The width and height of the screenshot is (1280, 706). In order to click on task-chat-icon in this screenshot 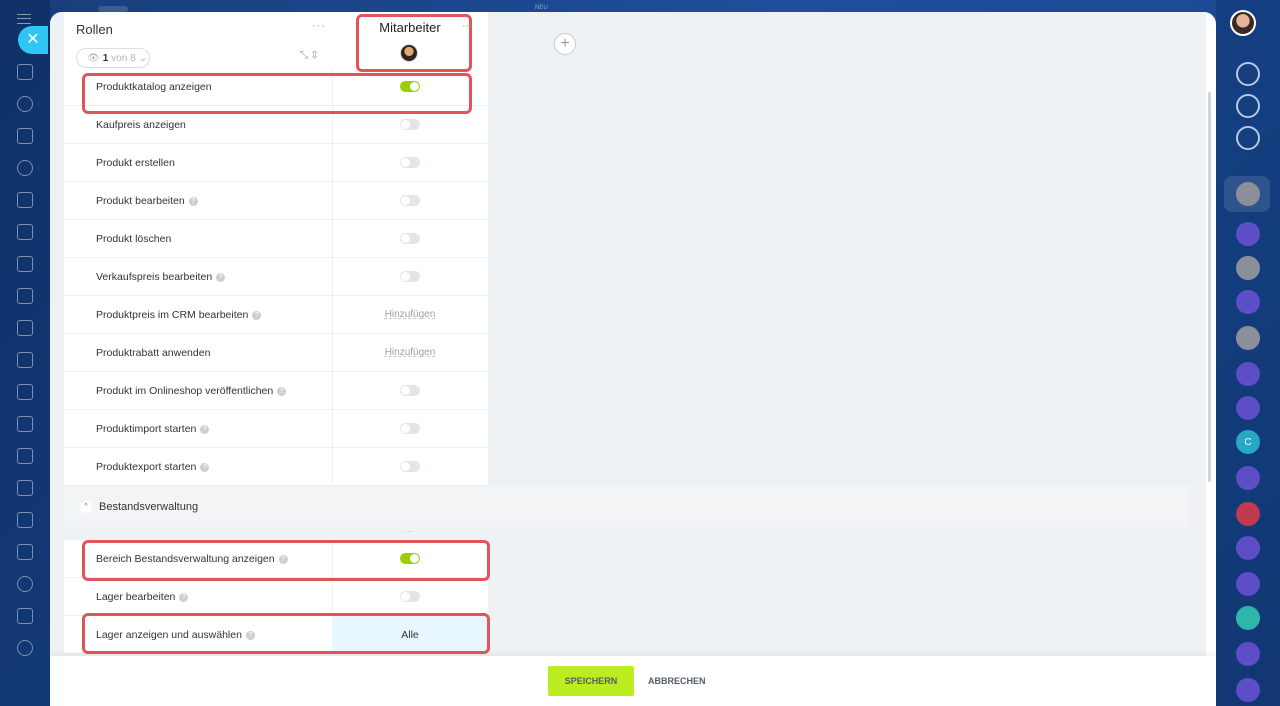, I will do `click(1248, 514)`.